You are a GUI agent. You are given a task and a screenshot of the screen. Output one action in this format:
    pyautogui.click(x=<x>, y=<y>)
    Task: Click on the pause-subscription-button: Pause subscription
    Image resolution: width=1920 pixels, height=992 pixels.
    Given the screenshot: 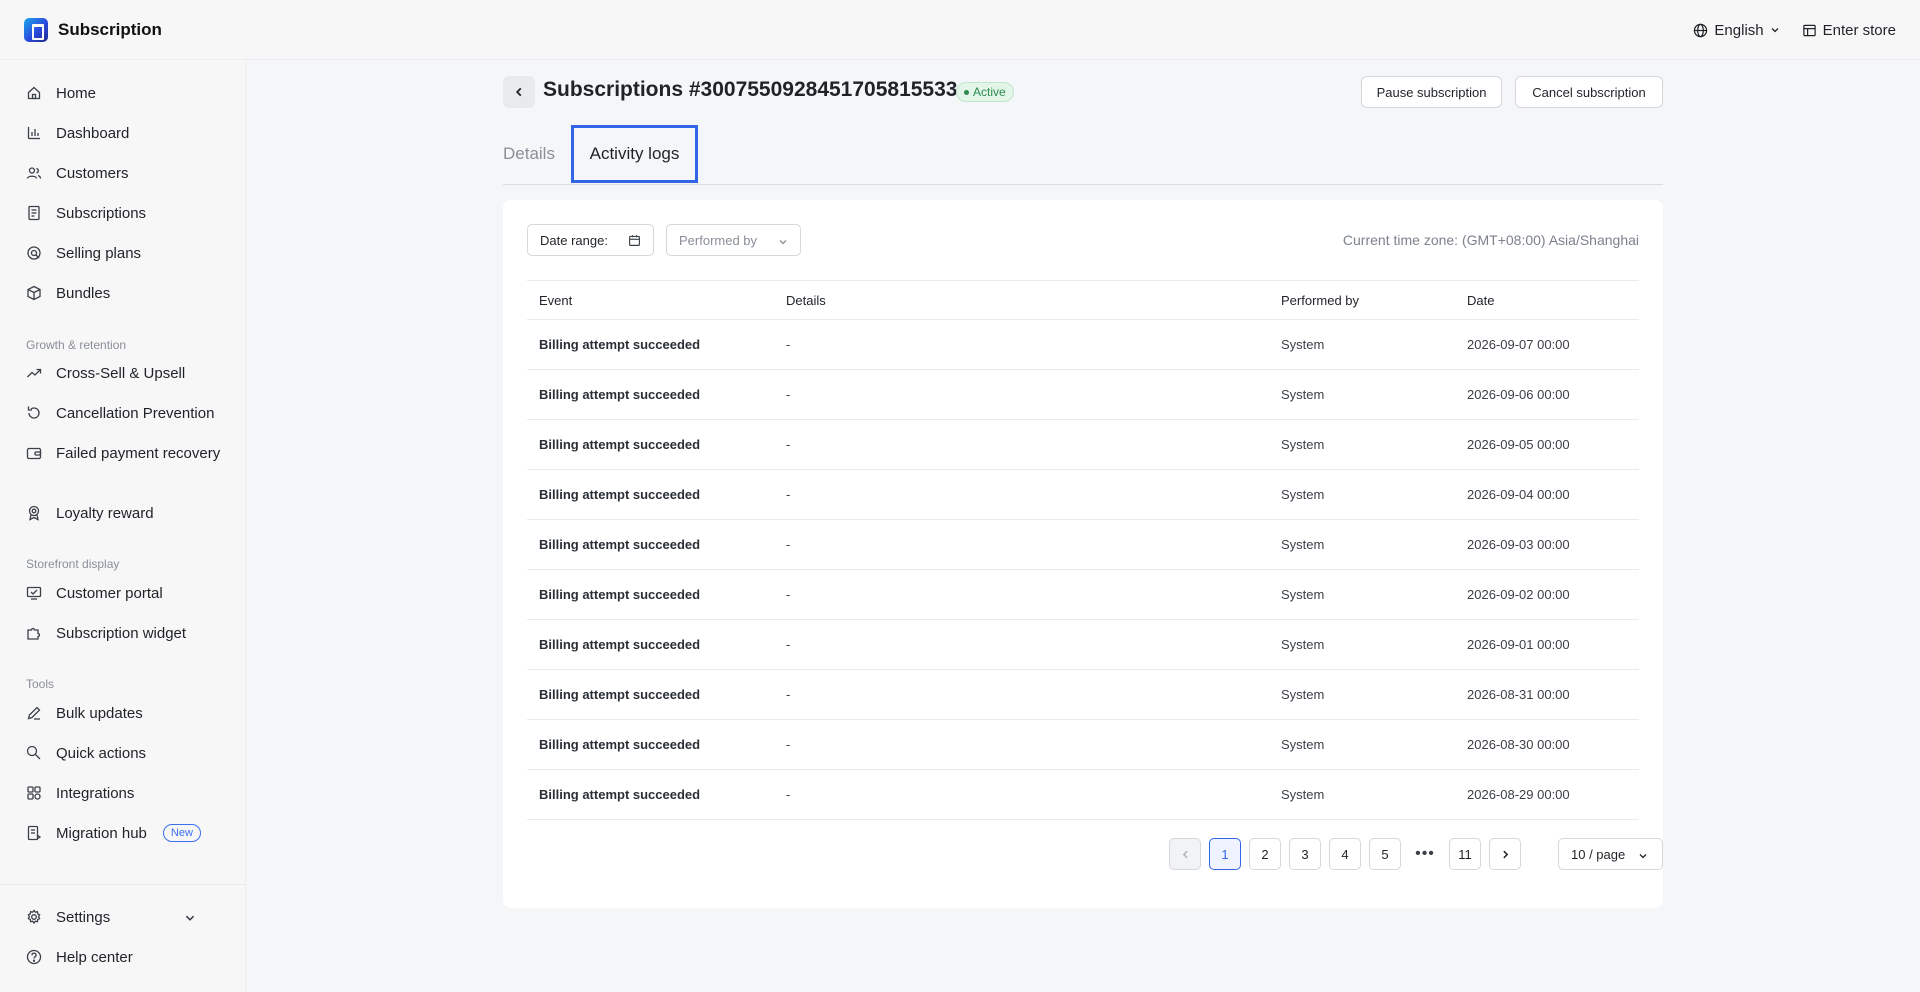 What is the action you would take?
    pyautogui.click(x=1431, y=92)
    